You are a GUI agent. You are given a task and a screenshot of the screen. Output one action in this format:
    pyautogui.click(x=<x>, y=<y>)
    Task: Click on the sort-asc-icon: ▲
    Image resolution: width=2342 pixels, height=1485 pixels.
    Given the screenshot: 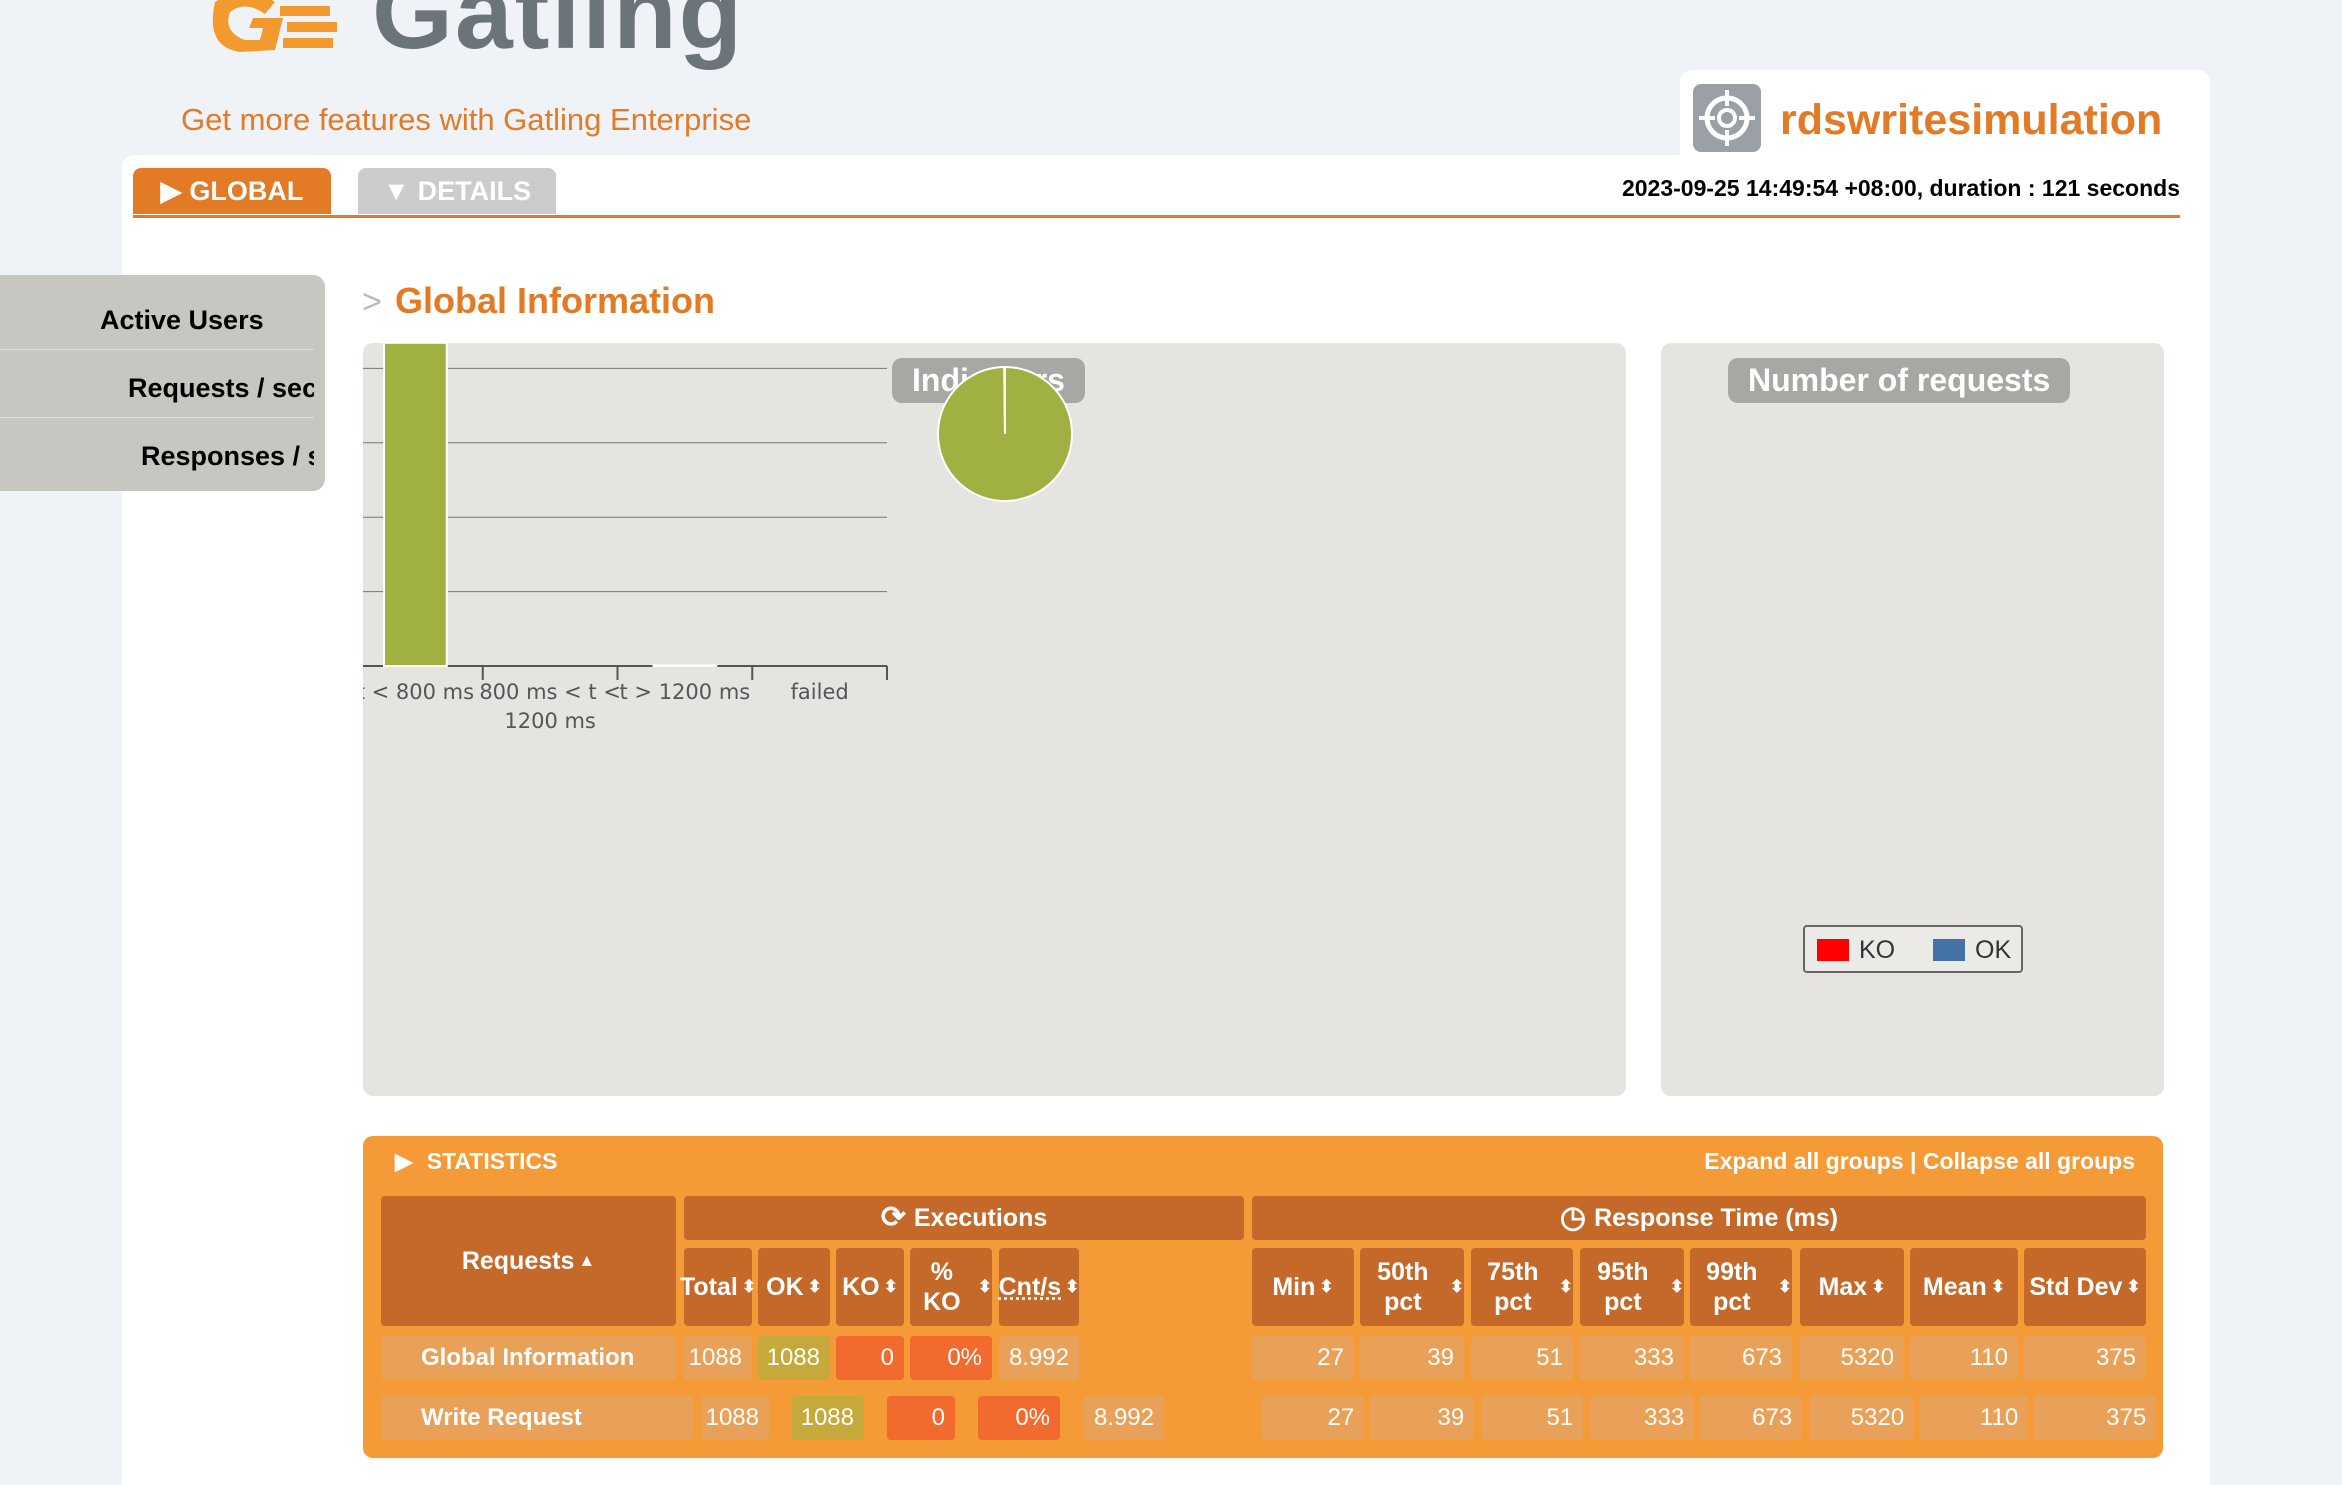 What is the action you would take?
    pyautogui.click(x=587, y=1260)
    